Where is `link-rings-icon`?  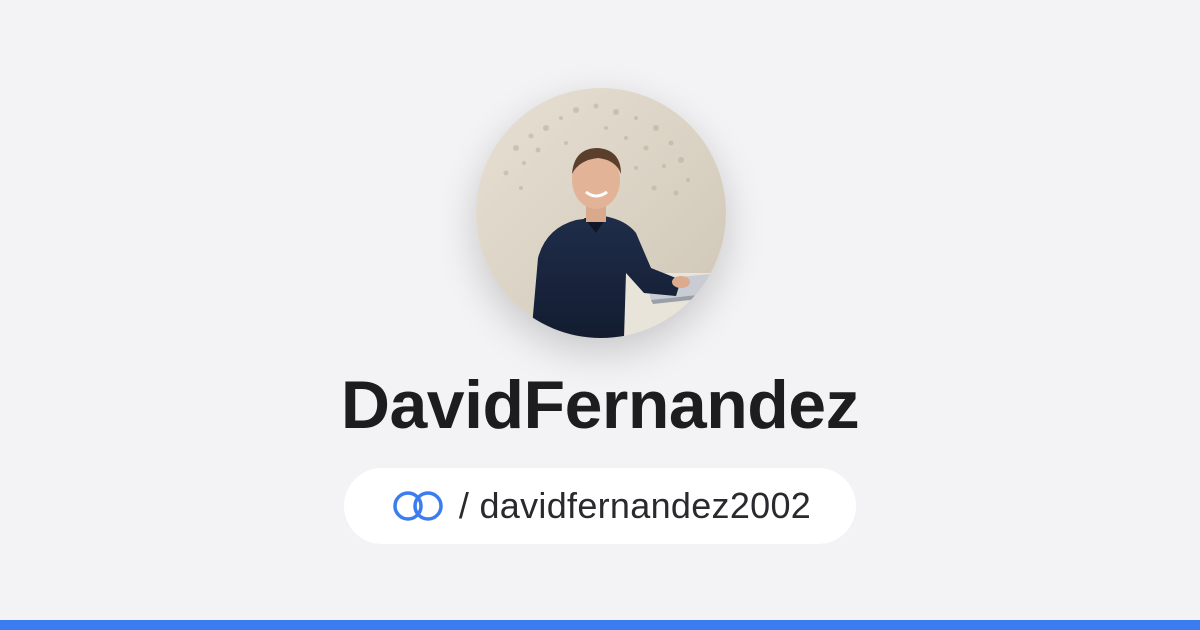 link-rings-icon is located at coordinates (418, 506).